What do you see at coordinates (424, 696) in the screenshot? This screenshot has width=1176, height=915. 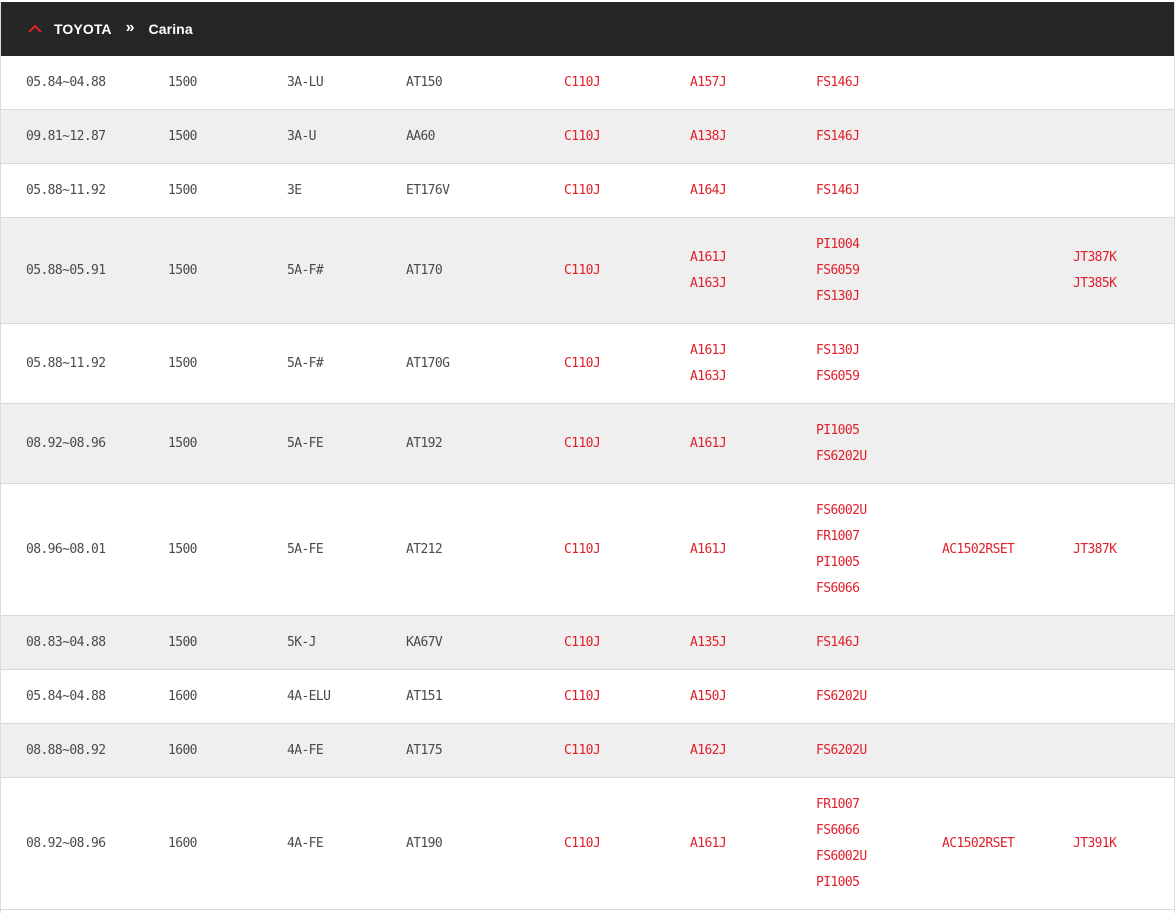 I see `model-code-cell: AT151` at bounding box center [424, 696].